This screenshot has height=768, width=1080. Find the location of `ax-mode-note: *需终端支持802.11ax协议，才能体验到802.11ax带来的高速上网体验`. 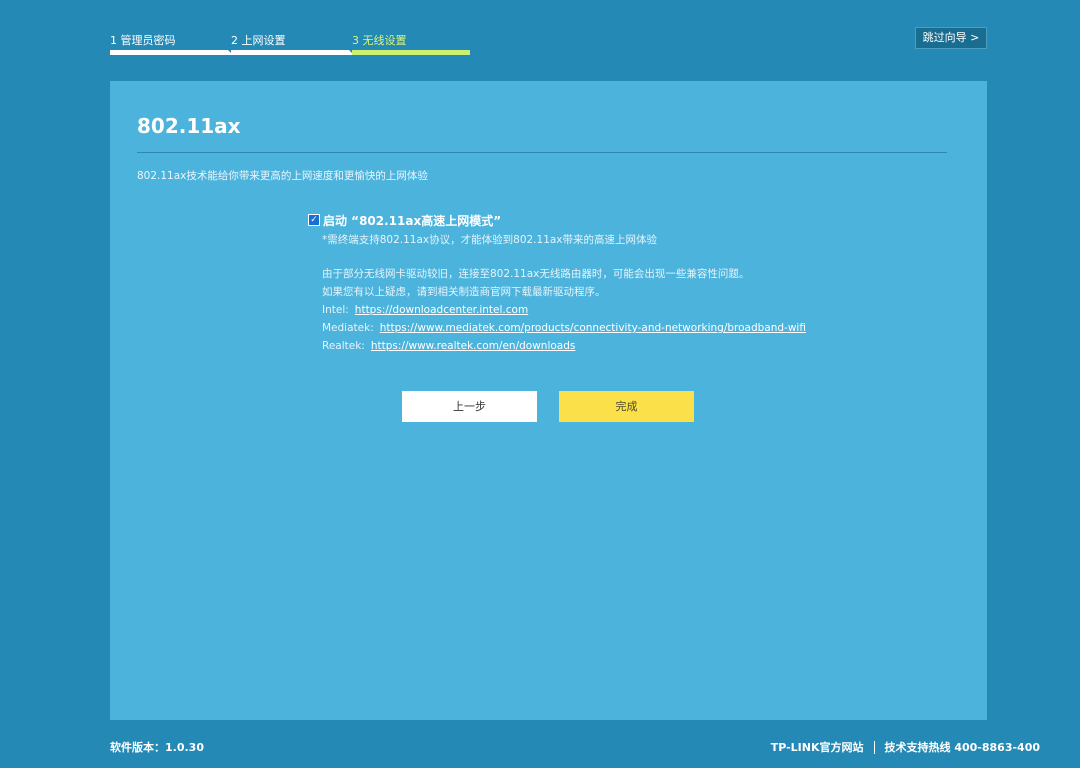

ax-mode-note: *需终端支持802.11ax协议，才能体验到802.11ax带来的高速上网体验 is located at coordinates (490, 240).